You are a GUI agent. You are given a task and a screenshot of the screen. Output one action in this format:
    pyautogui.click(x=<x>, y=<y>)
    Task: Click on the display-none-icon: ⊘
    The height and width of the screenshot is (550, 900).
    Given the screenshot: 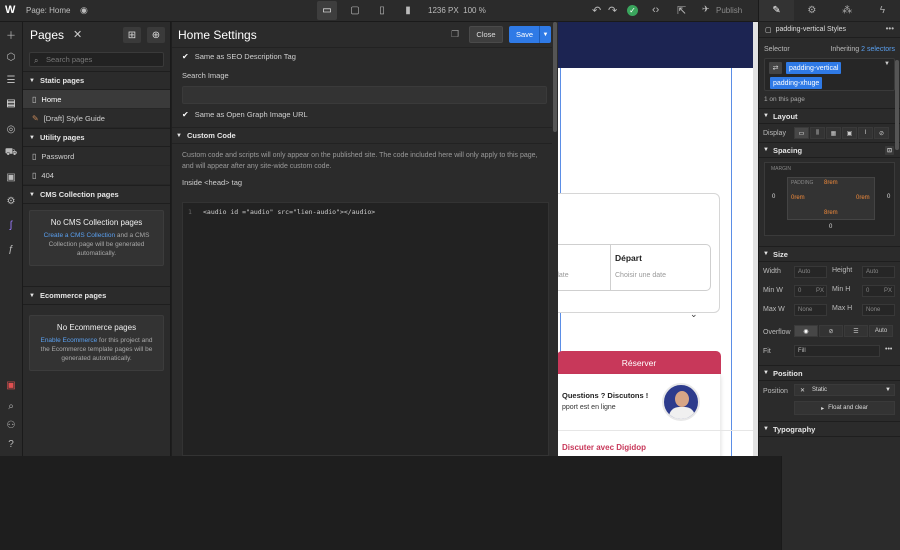 What is the action you would take?
    pyautogui.click(x=881, y=133)
    